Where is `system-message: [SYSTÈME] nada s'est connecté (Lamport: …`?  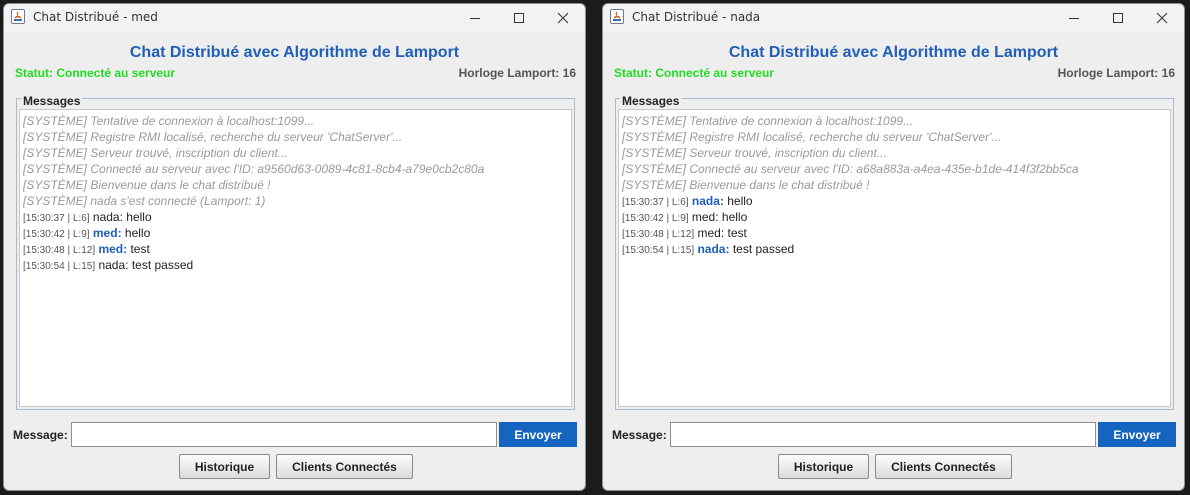
system-message: [SYSTÈME] nada s'est connecté (Lamport: … is located at coordinates (295, 201).